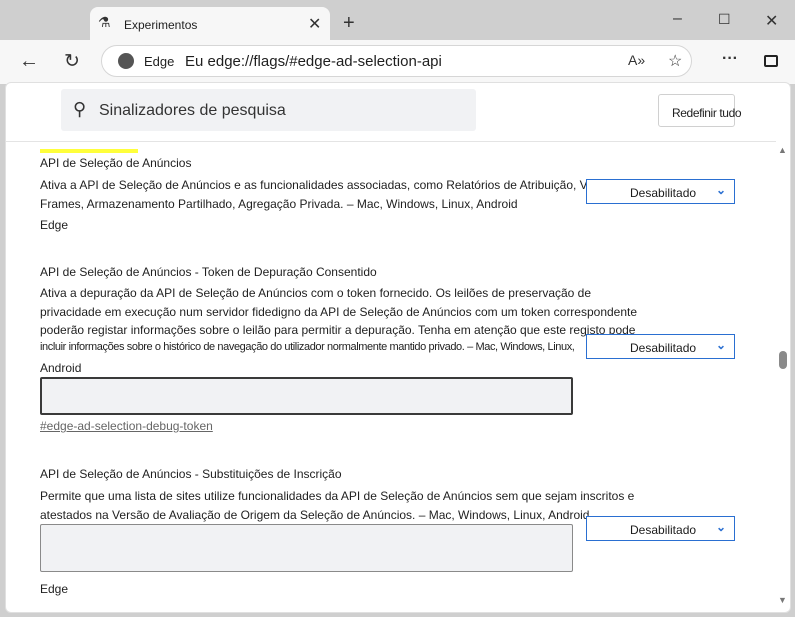 The image size is (795, 617). Describe the element at coordinates (29, 61) in the screenshot. I see `back-icon: ←` at that location.